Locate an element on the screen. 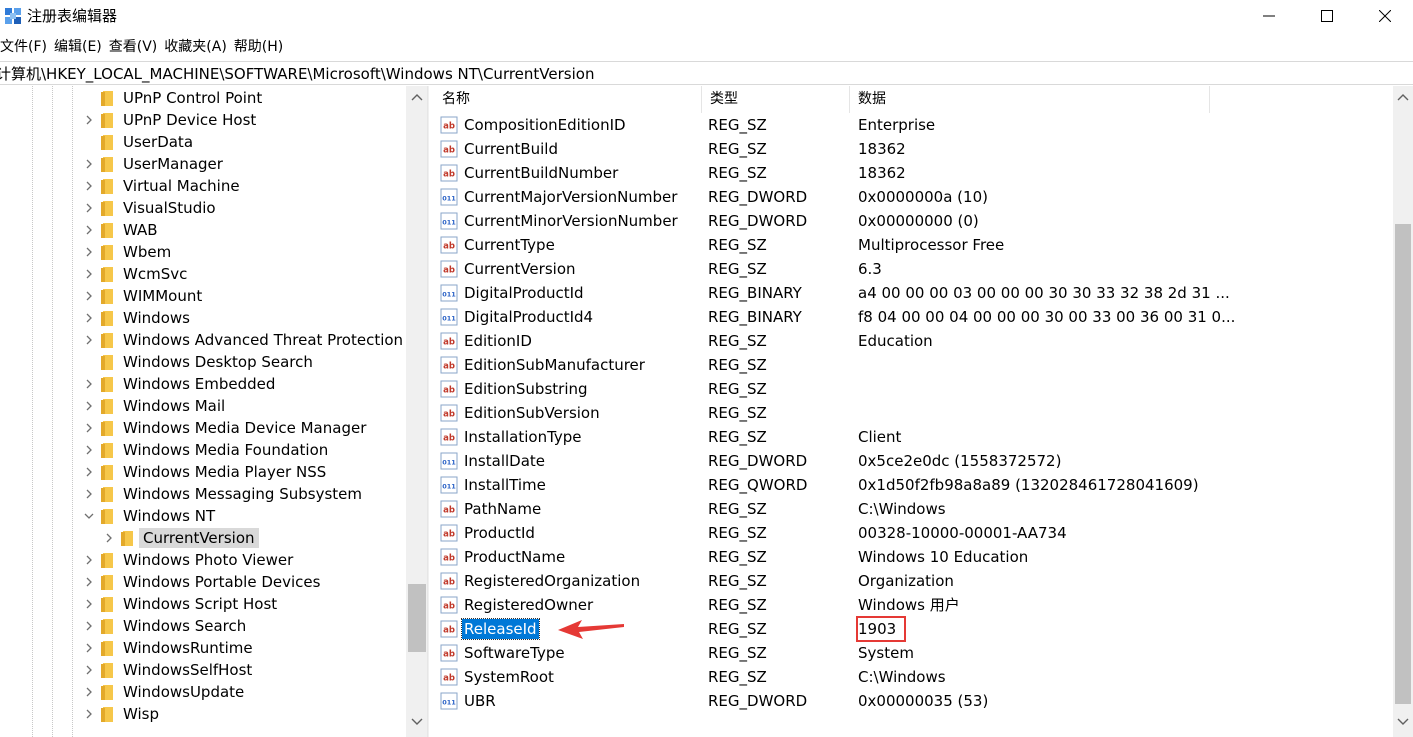 The image size is (1413, 737). menu-view: 查看(V) is located at coordinates (137, 47).